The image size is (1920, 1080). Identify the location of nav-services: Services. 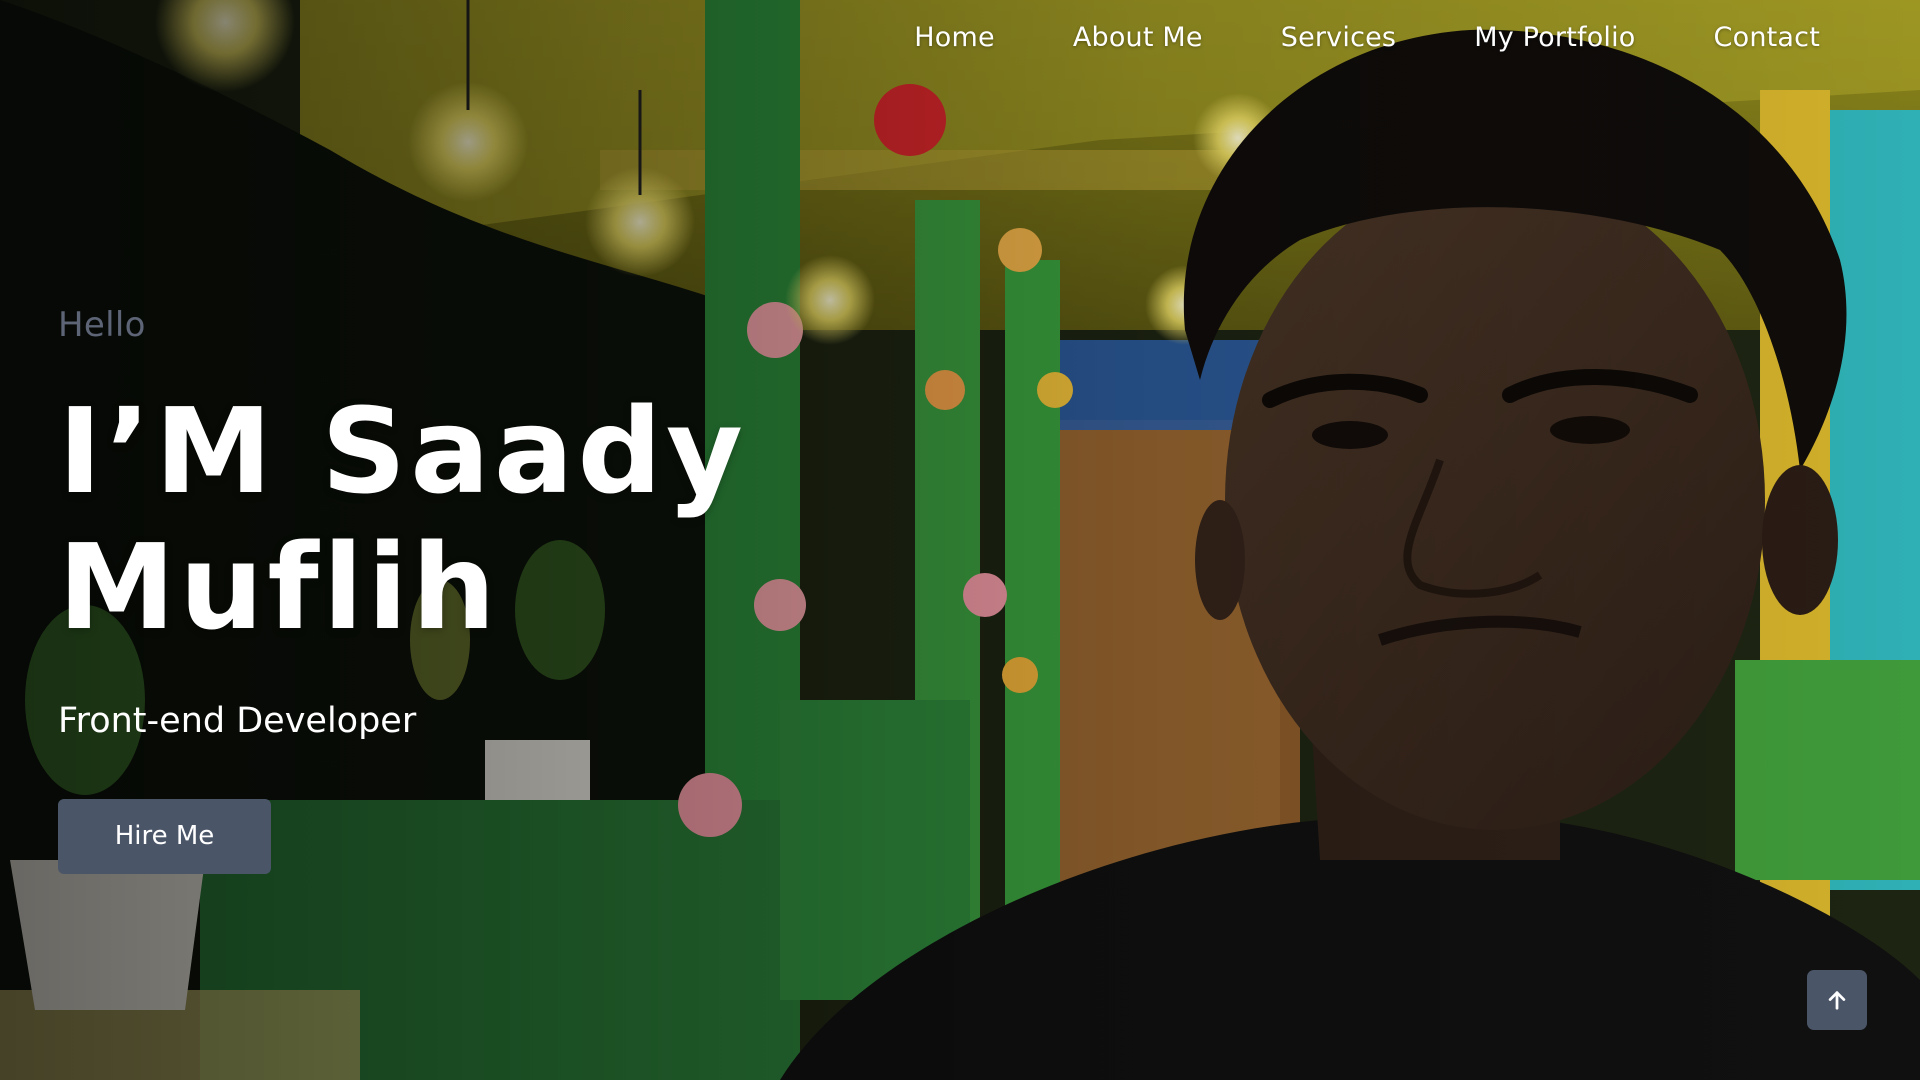
(1338, 37).